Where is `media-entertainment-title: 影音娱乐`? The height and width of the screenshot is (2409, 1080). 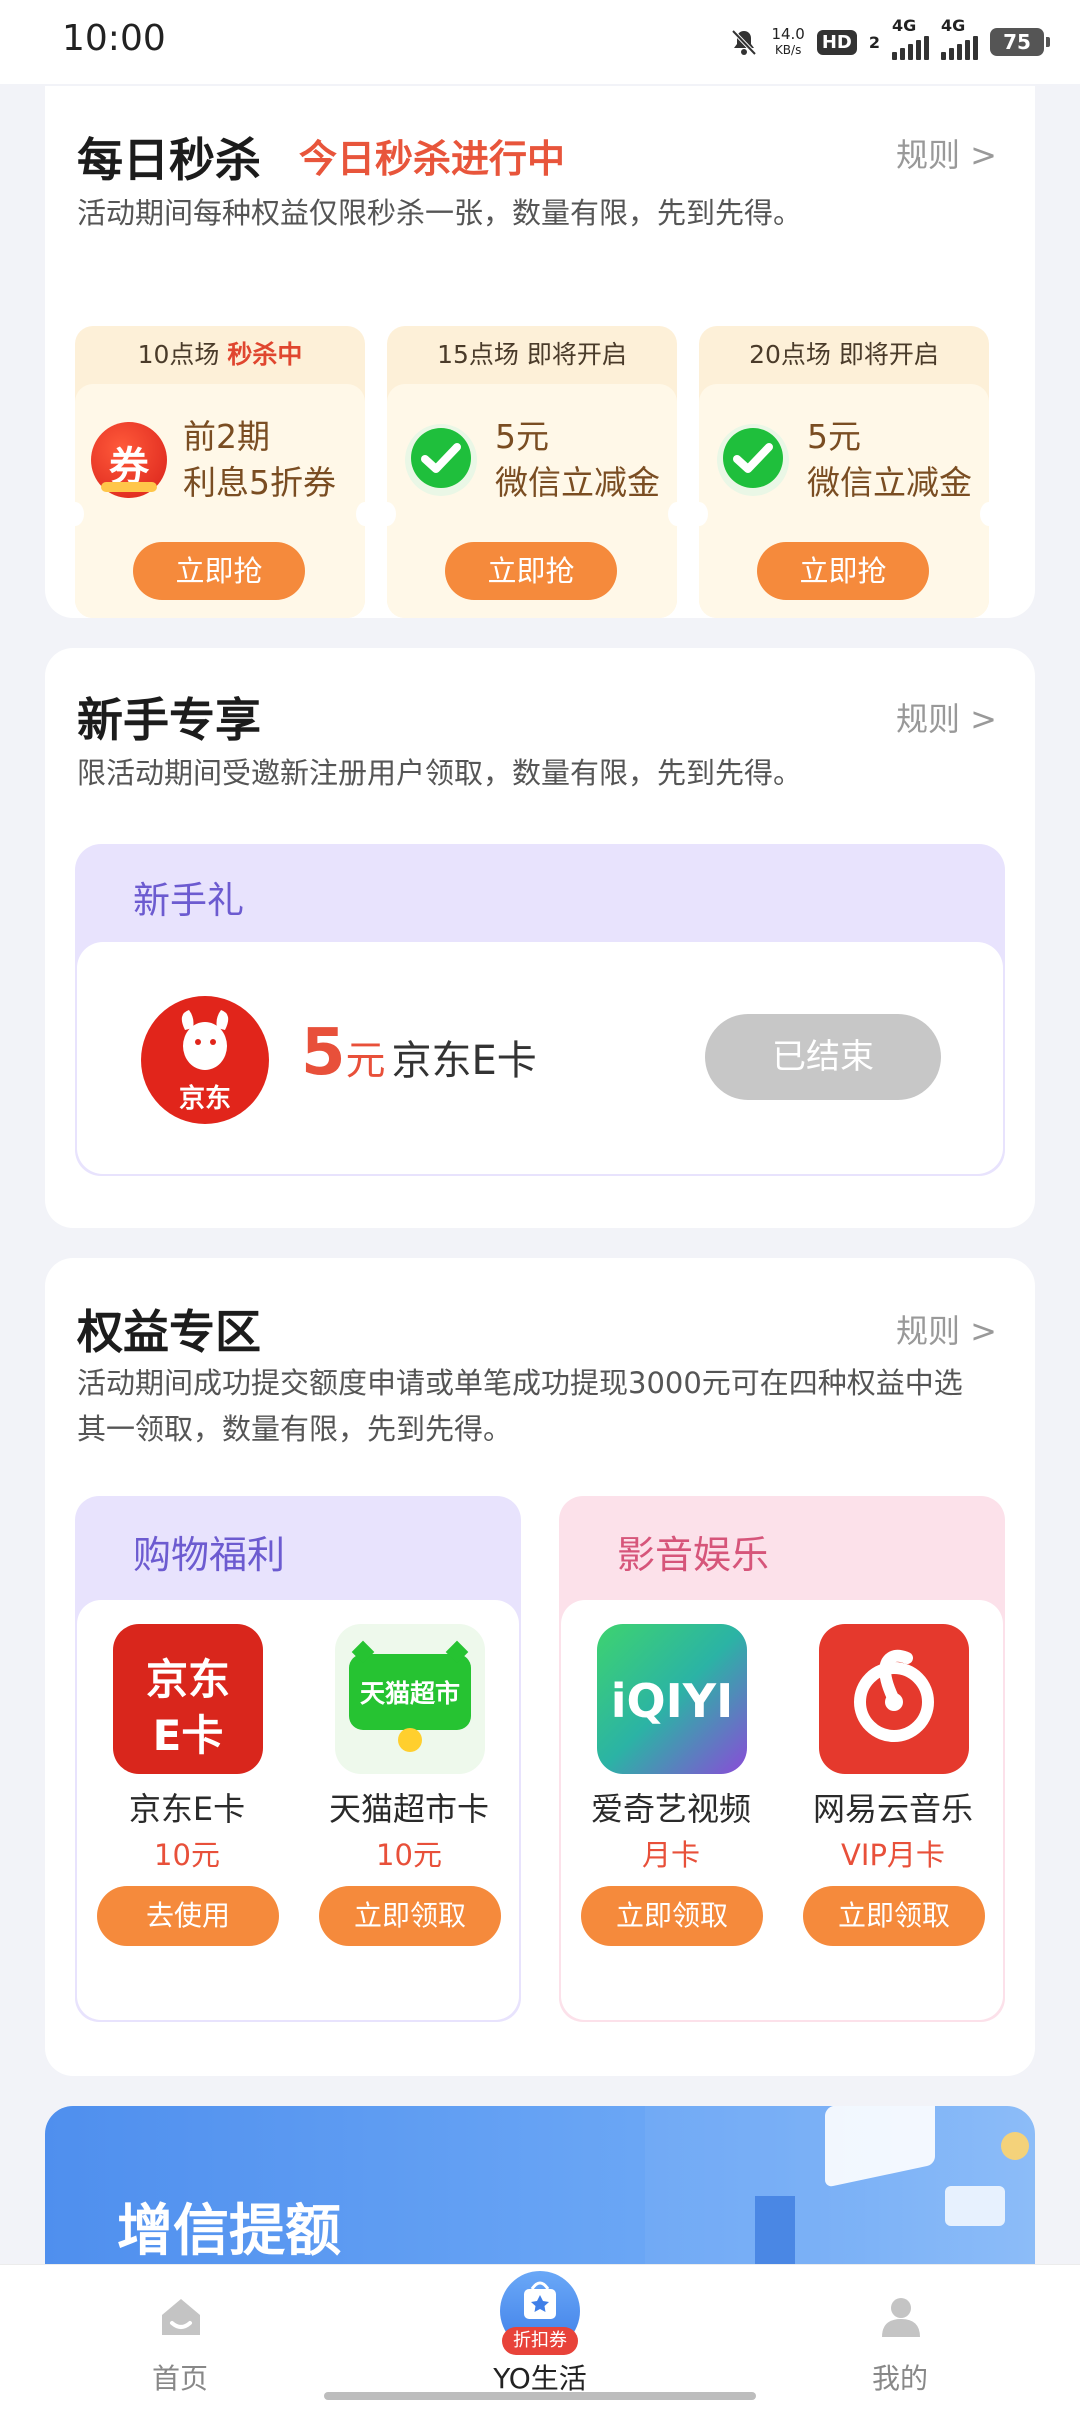
media-entertainment-title: 影音娱乐 is located at coordinates (693, 1555).